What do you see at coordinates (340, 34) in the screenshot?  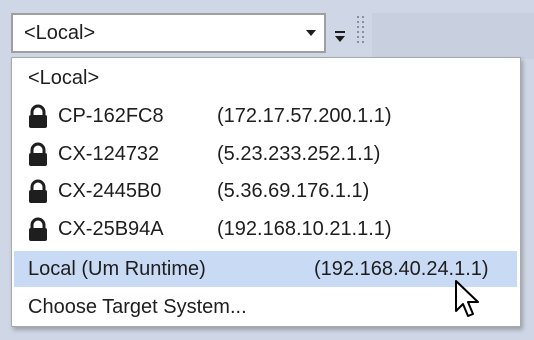 I see `overflow-dropdown-icon` at bounding box center [340, 34].